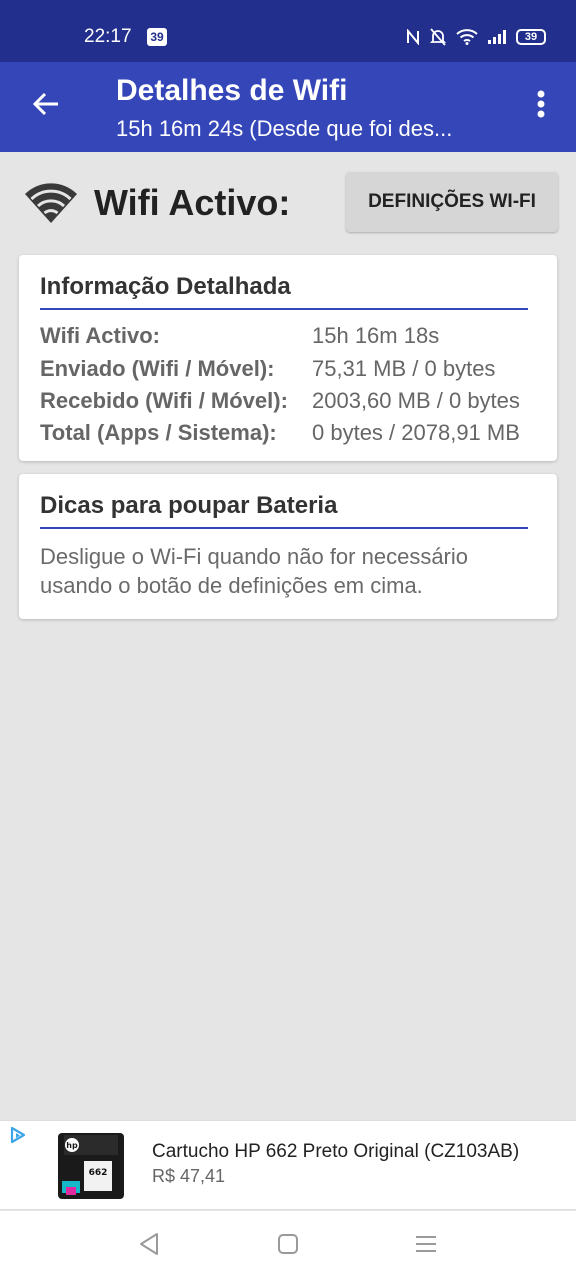 The height and width of the screenshot is (1280, 576). Describe the element at coordinates (416, 400) in the screenshot. I see `info-value: 2003,60 MB / 0 bytes` at that location.